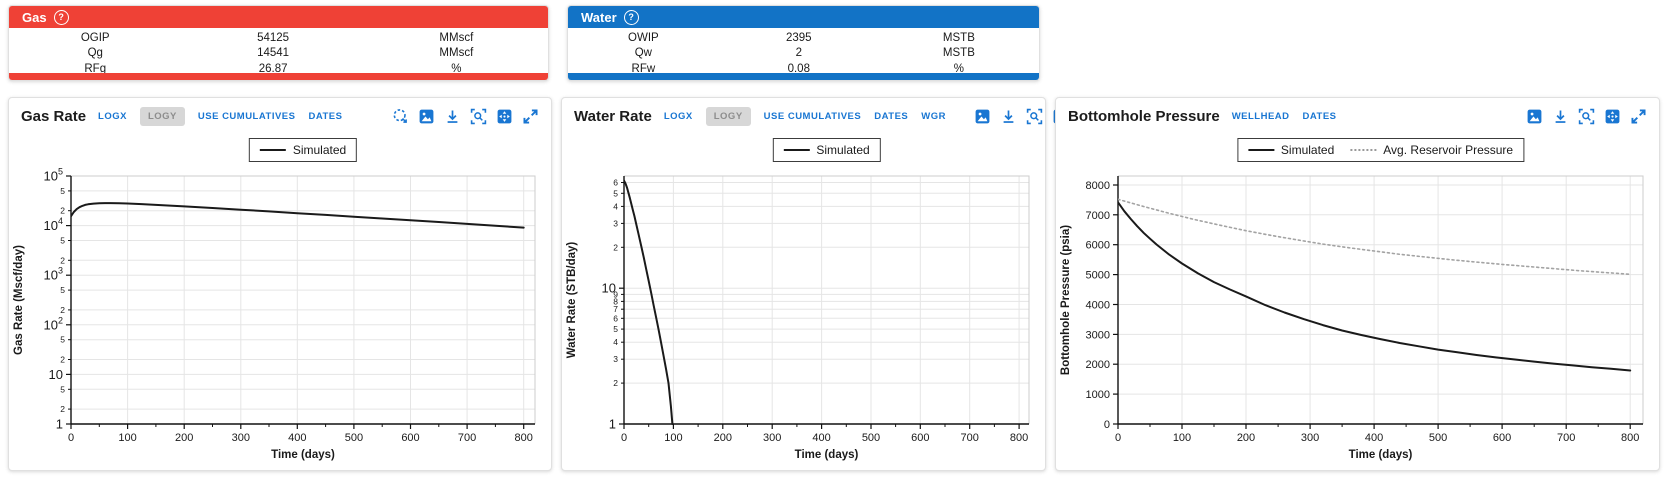 This screenshot has height=480, width=1667. Describe the element at coordinates (803, 38) in the screenshot. I see `summary-row: OWIP 2395 MSTB` at that location.